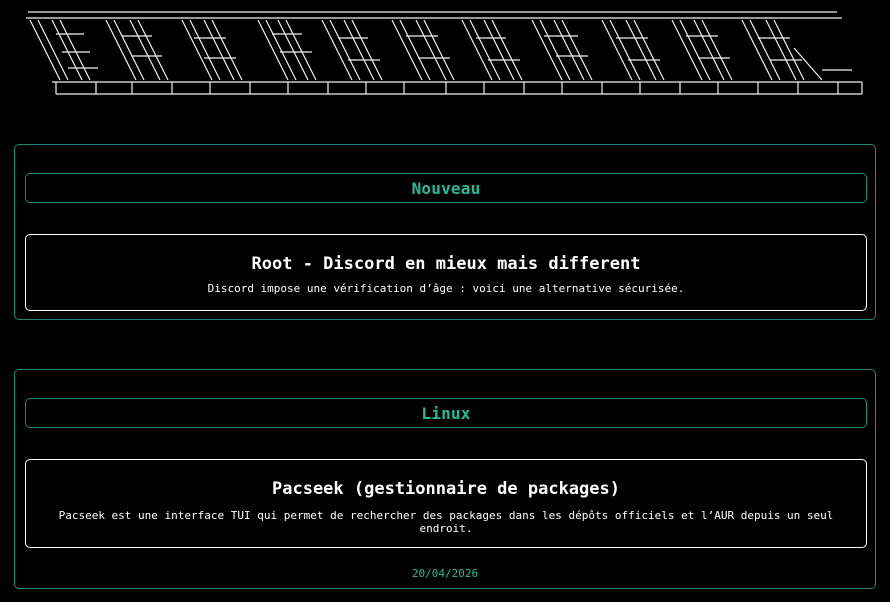 The image size is (890, 602). I want to click on article-title: Root - Discord en mieux mais different, so click(446, 264).